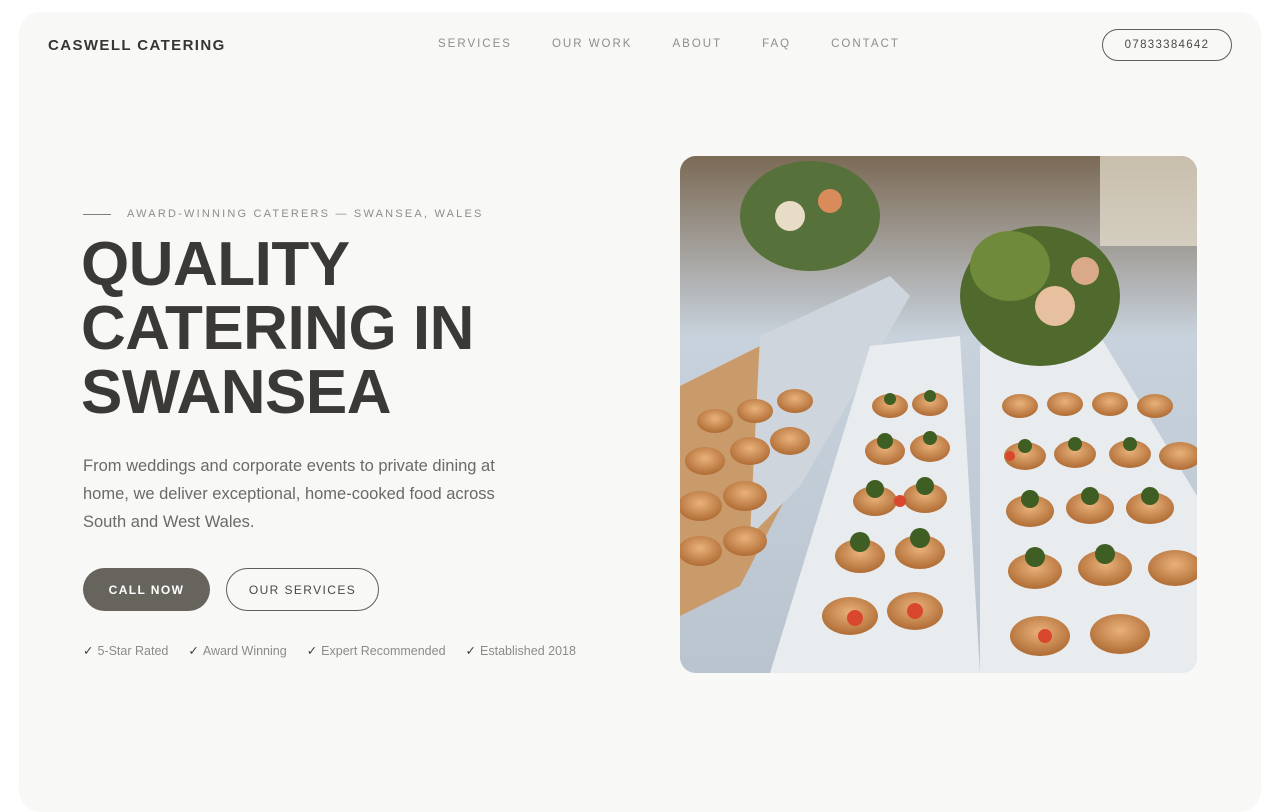 Image resolution: width=1280 pixels, height=812 pixels. What do you see at coordinates (302, 589) in the screenshot?
I see `our-services-button: OUR SERVICES` at bounding box center [302, 589].